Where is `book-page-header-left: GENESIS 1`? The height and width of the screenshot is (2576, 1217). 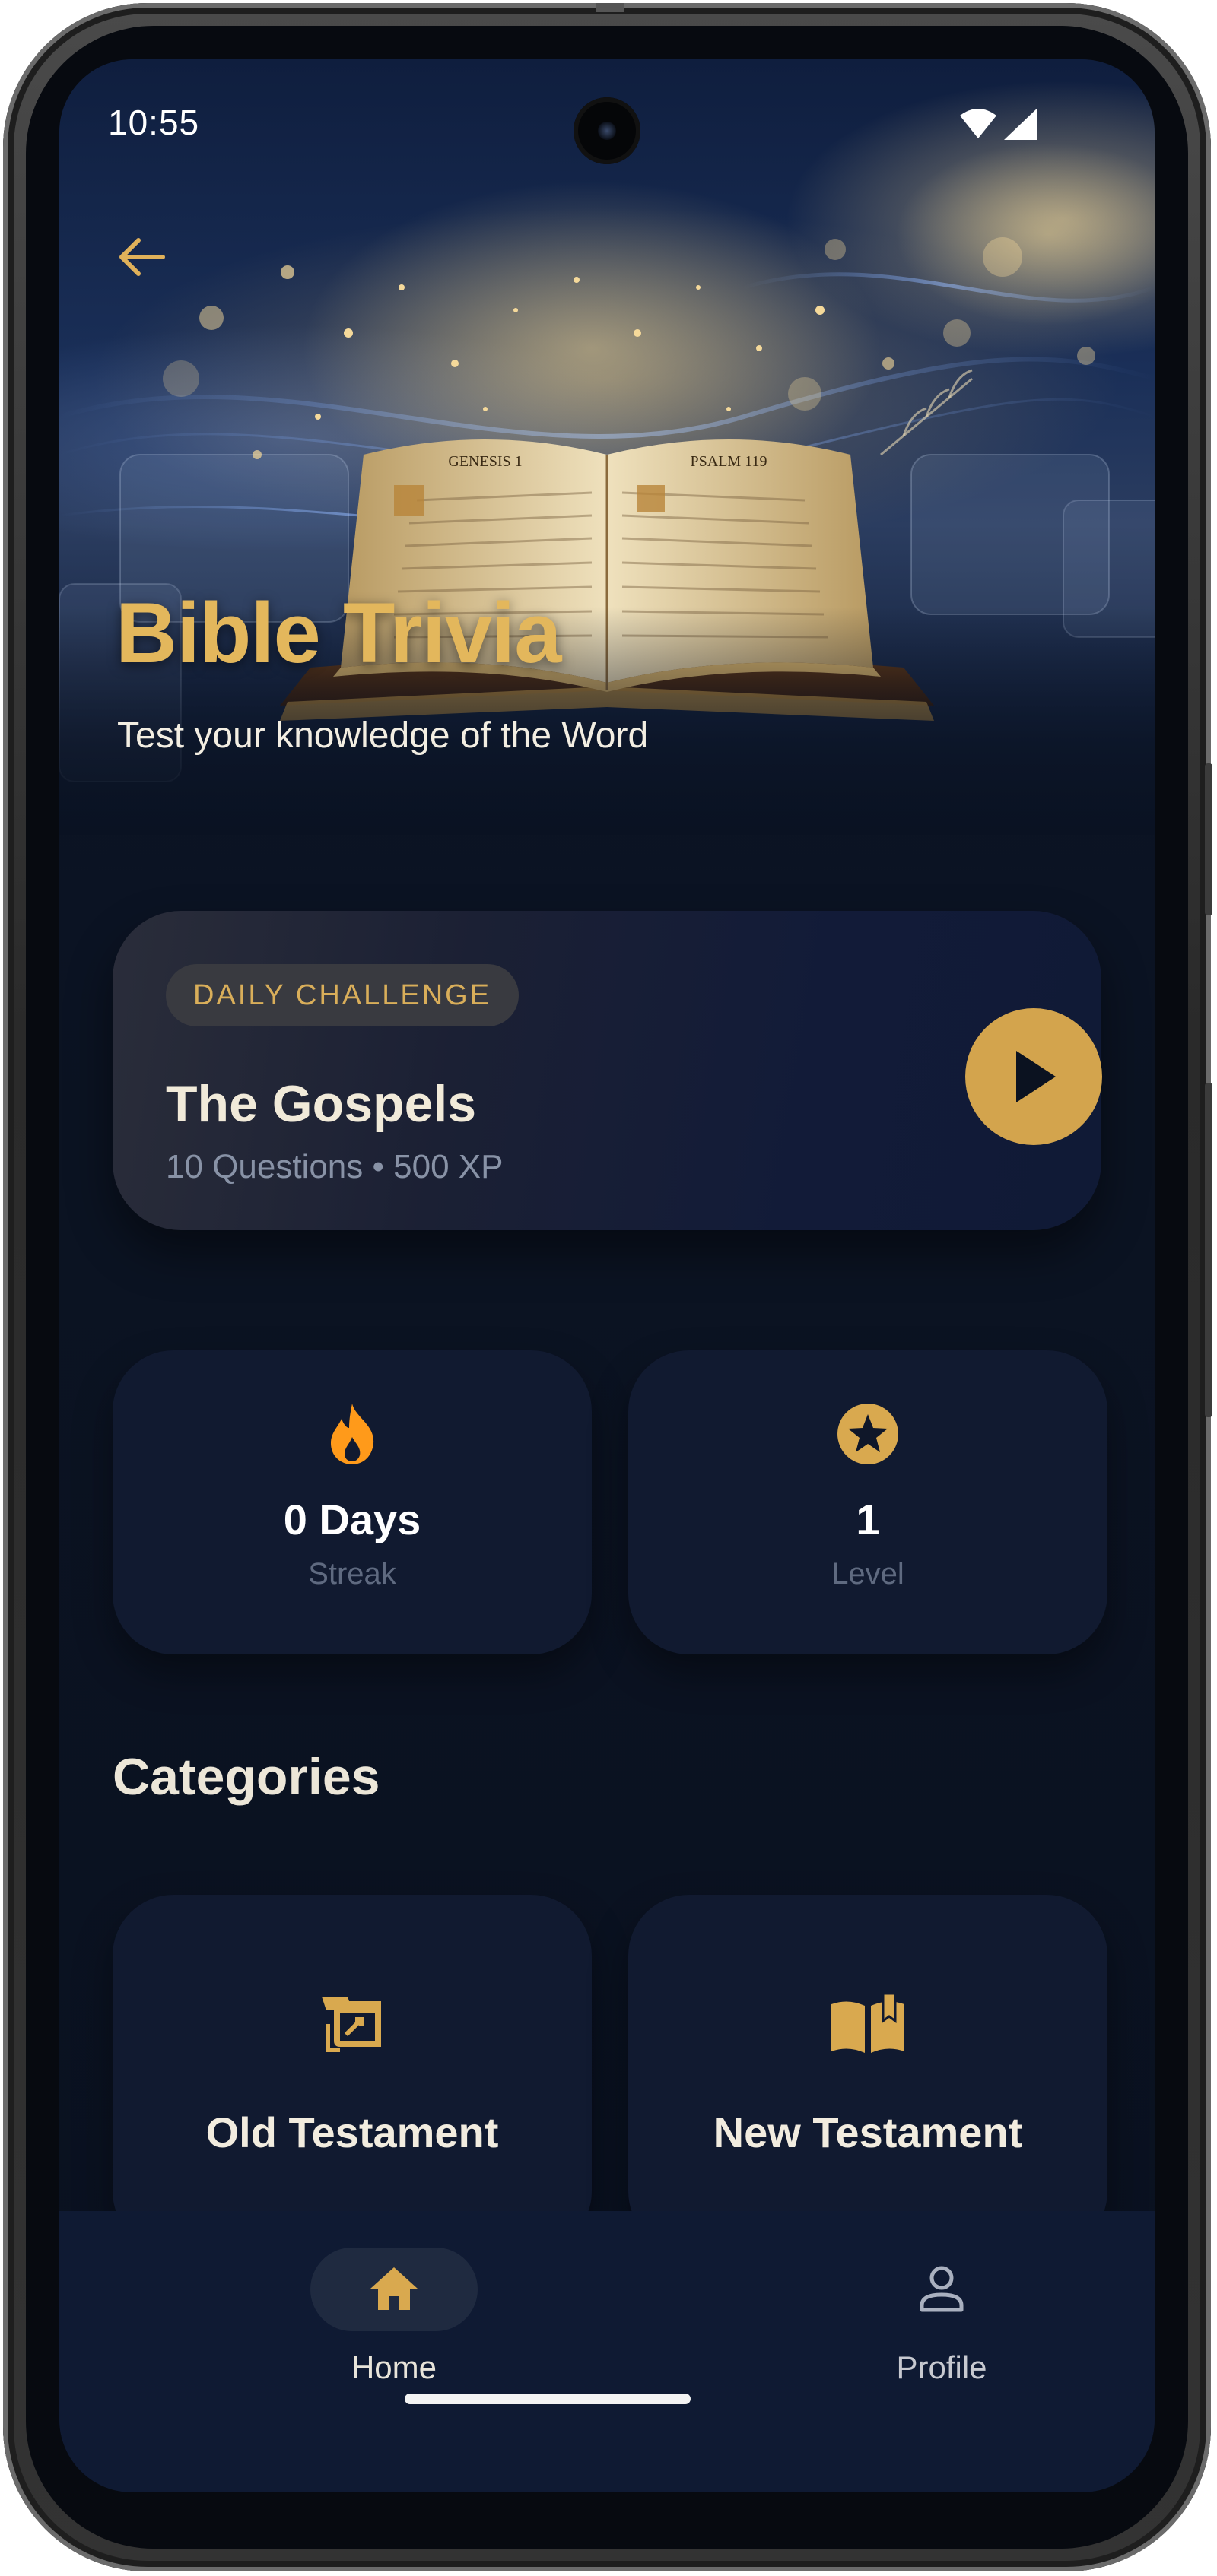
book-page-header-left: GENESIS 1 is located at coordinates (485, 461).